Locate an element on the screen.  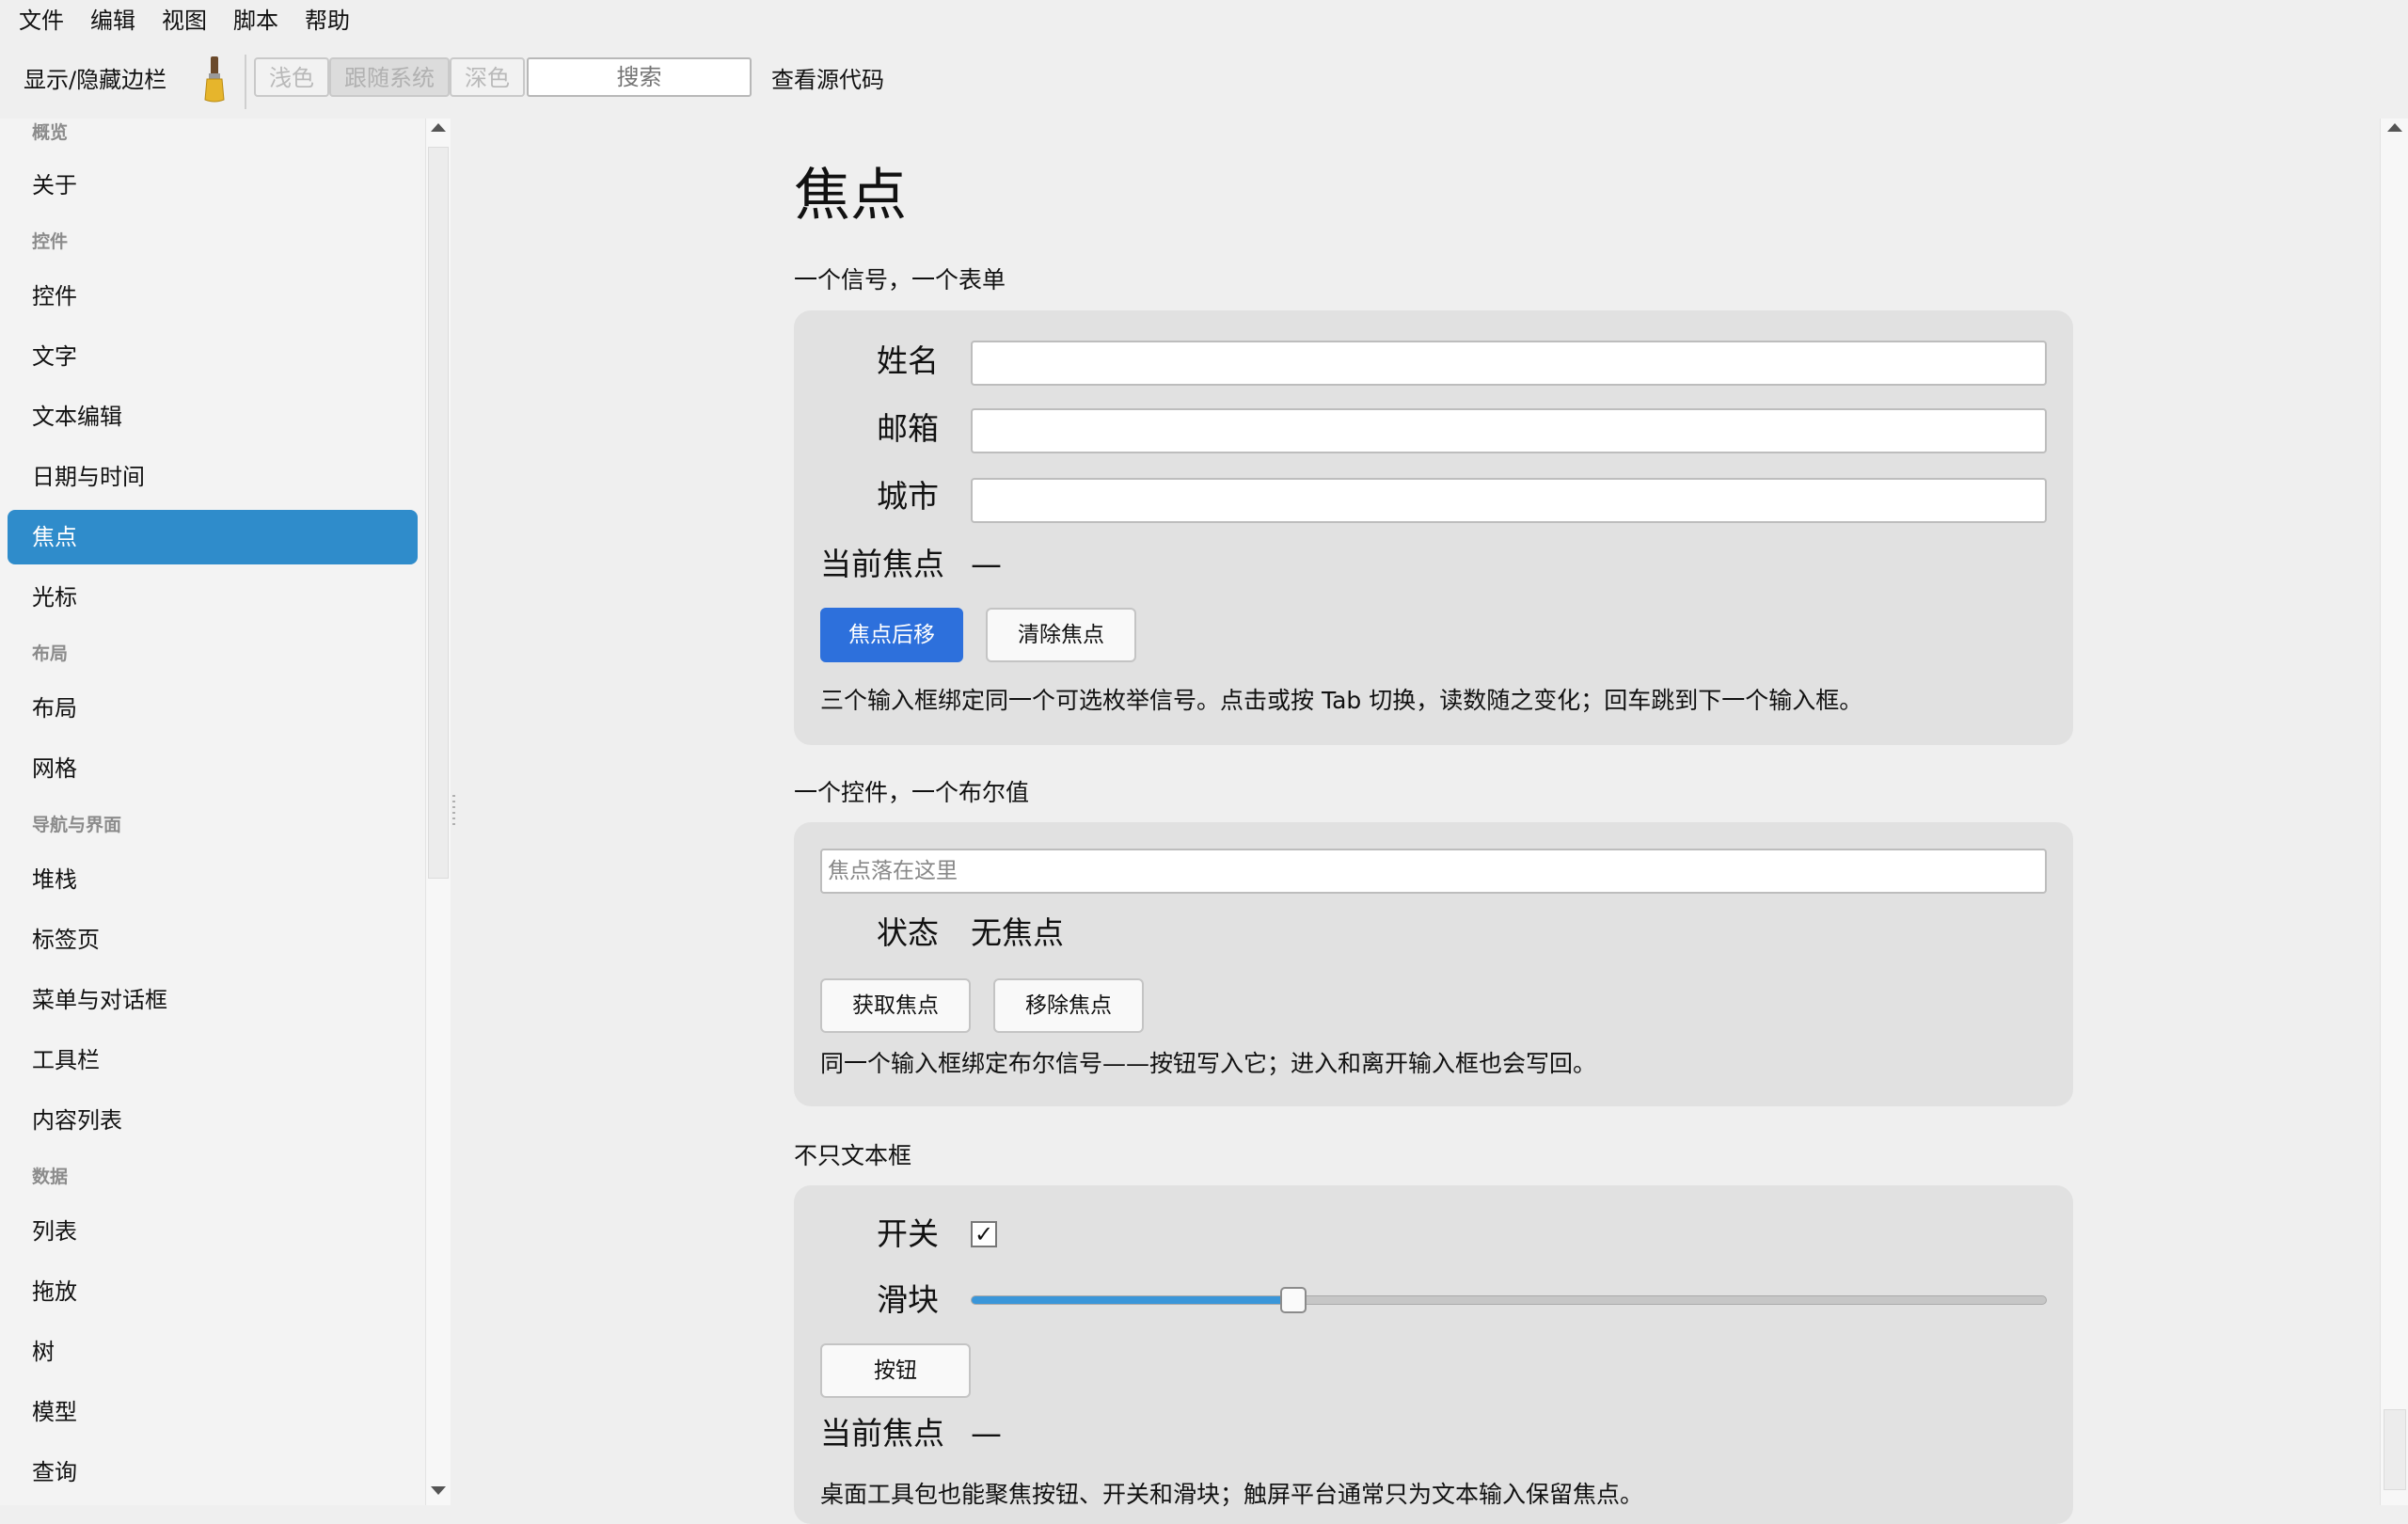
sidebar-section-layout: 布局 is located at coordinates (51, 654).